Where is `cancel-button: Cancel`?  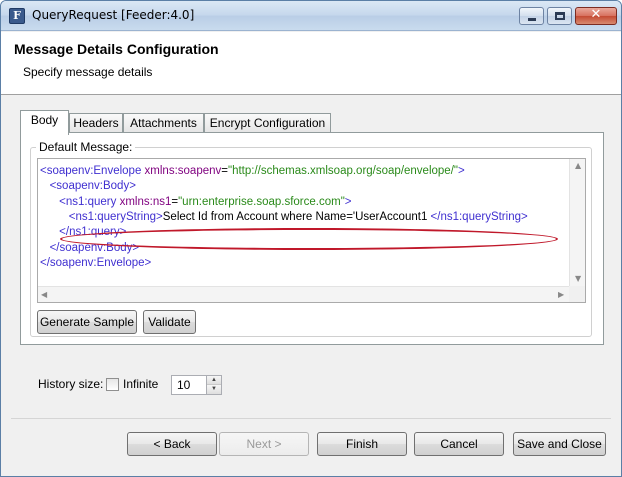
cancel-button: Cancel is located at coordinates (459, 444).